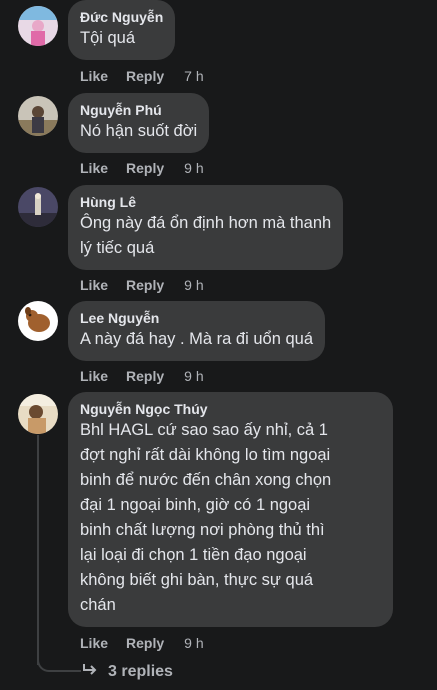 This screenshot has height=690, width=437. What do you see at coordinates (204, 430) in the screenshot?
I see `comment-text: Bhl HAGL cứ sao sao ấy nhỉ, cả 1` at bounding box center [204, 430].